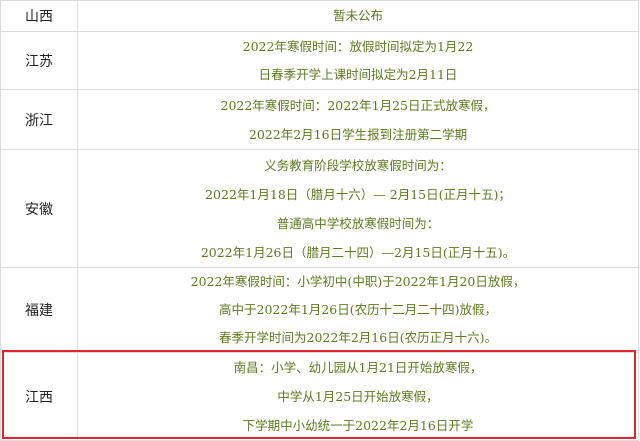 Image resolution: width=640 pixels, height=441 pixels. I want to click on vacation-info-line: 2022年寒假时间：2022年1月25日正式放寒假，, so click(358, 105).